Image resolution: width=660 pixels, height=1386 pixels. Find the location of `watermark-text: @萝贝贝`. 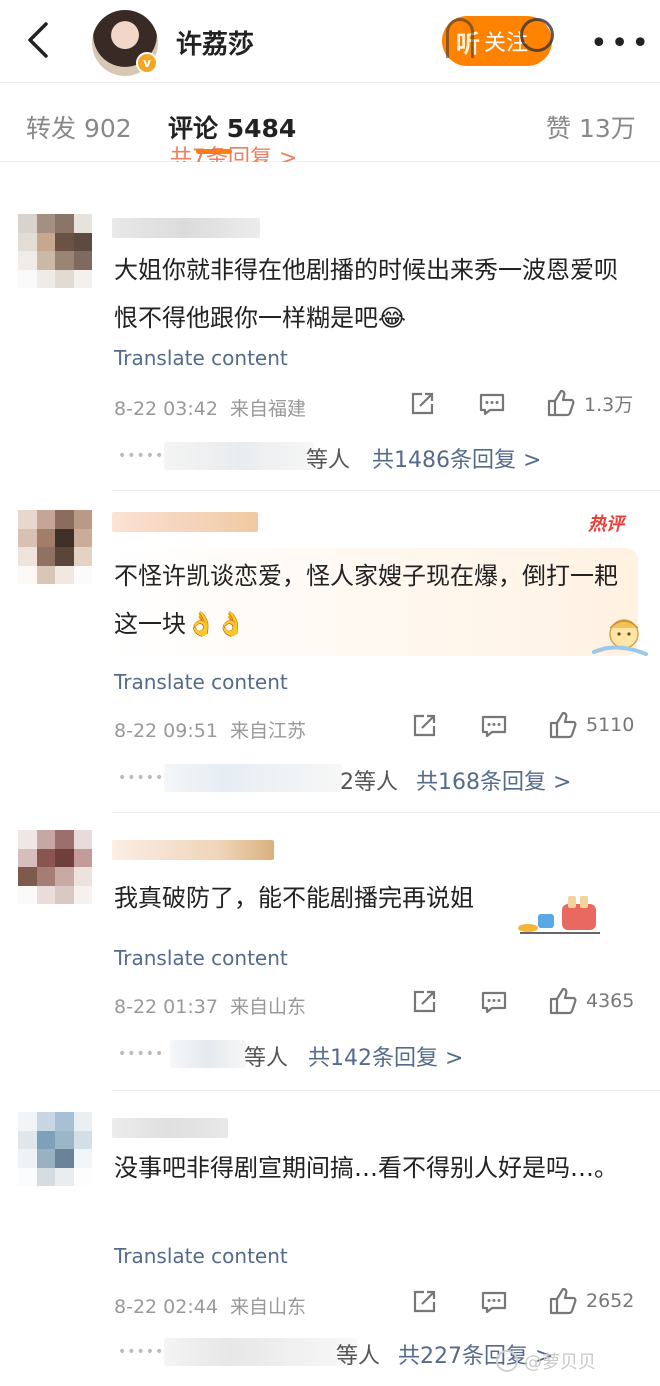

watermark-text: @萝贝贝 is located at coordinates (560, 1362).